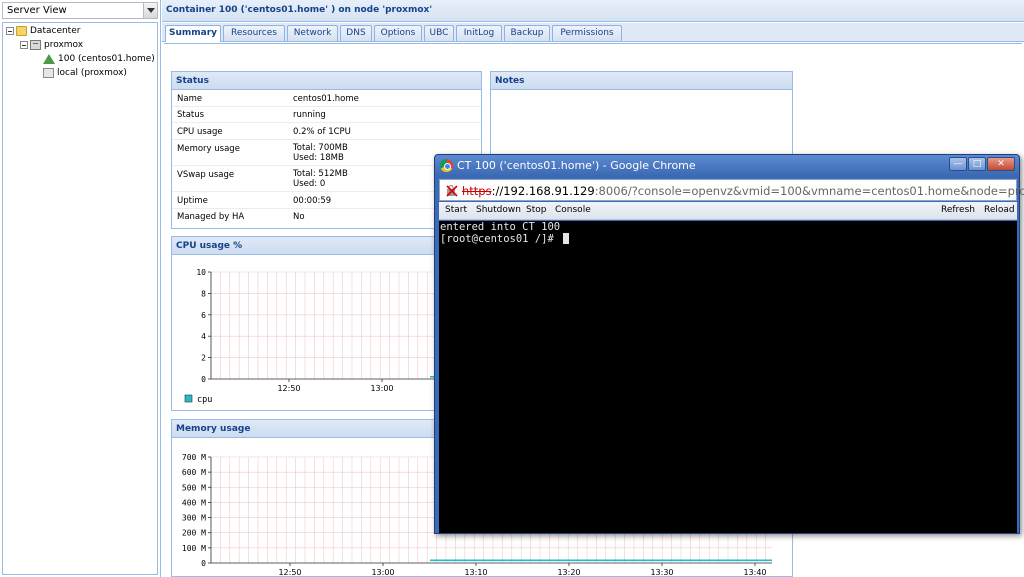  I want to click on legend-swatch, so click(188, 398).